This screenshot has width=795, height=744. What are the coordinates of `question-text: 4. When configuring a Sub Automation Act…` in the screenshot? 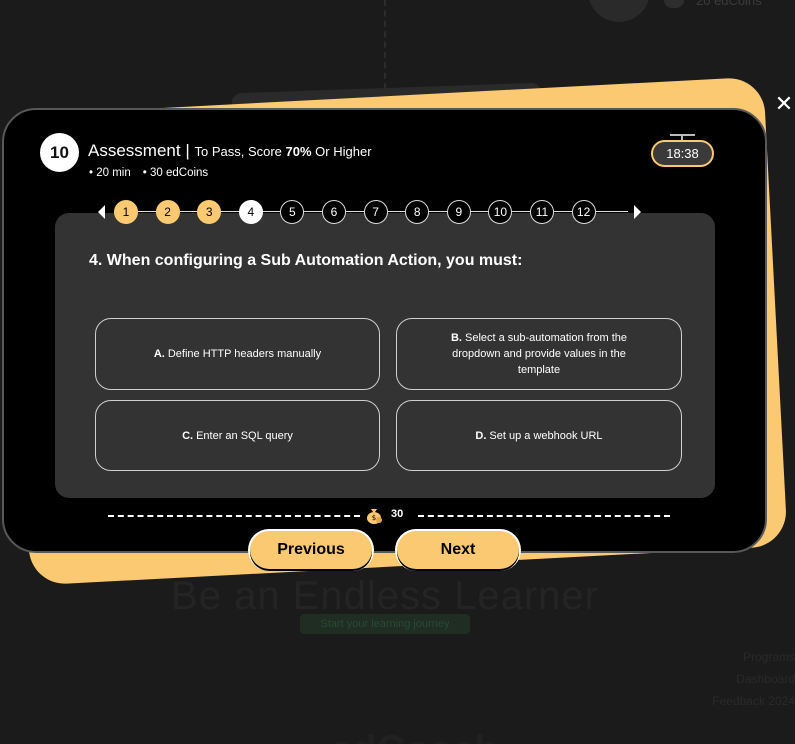 It's located at (306, 260).